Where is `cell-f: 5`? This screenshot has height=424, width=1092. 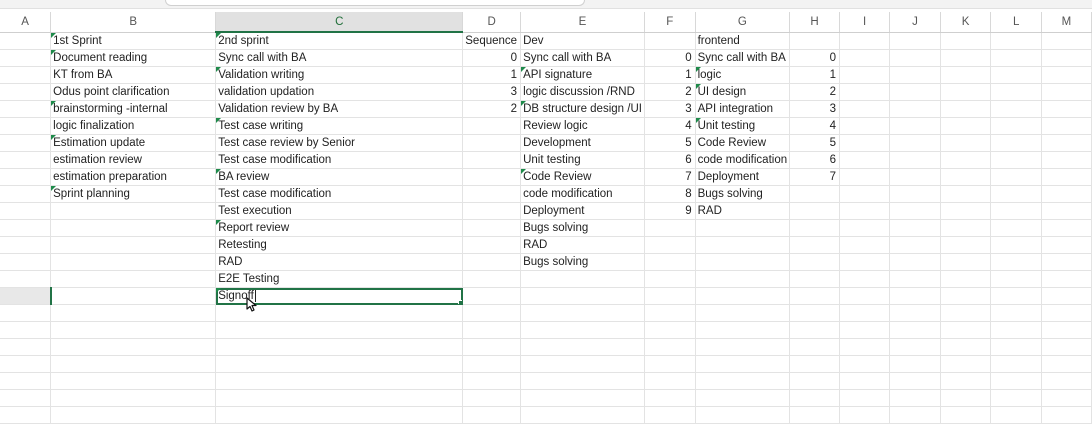 cell-f: 5 is located at coordinates (670, 143).